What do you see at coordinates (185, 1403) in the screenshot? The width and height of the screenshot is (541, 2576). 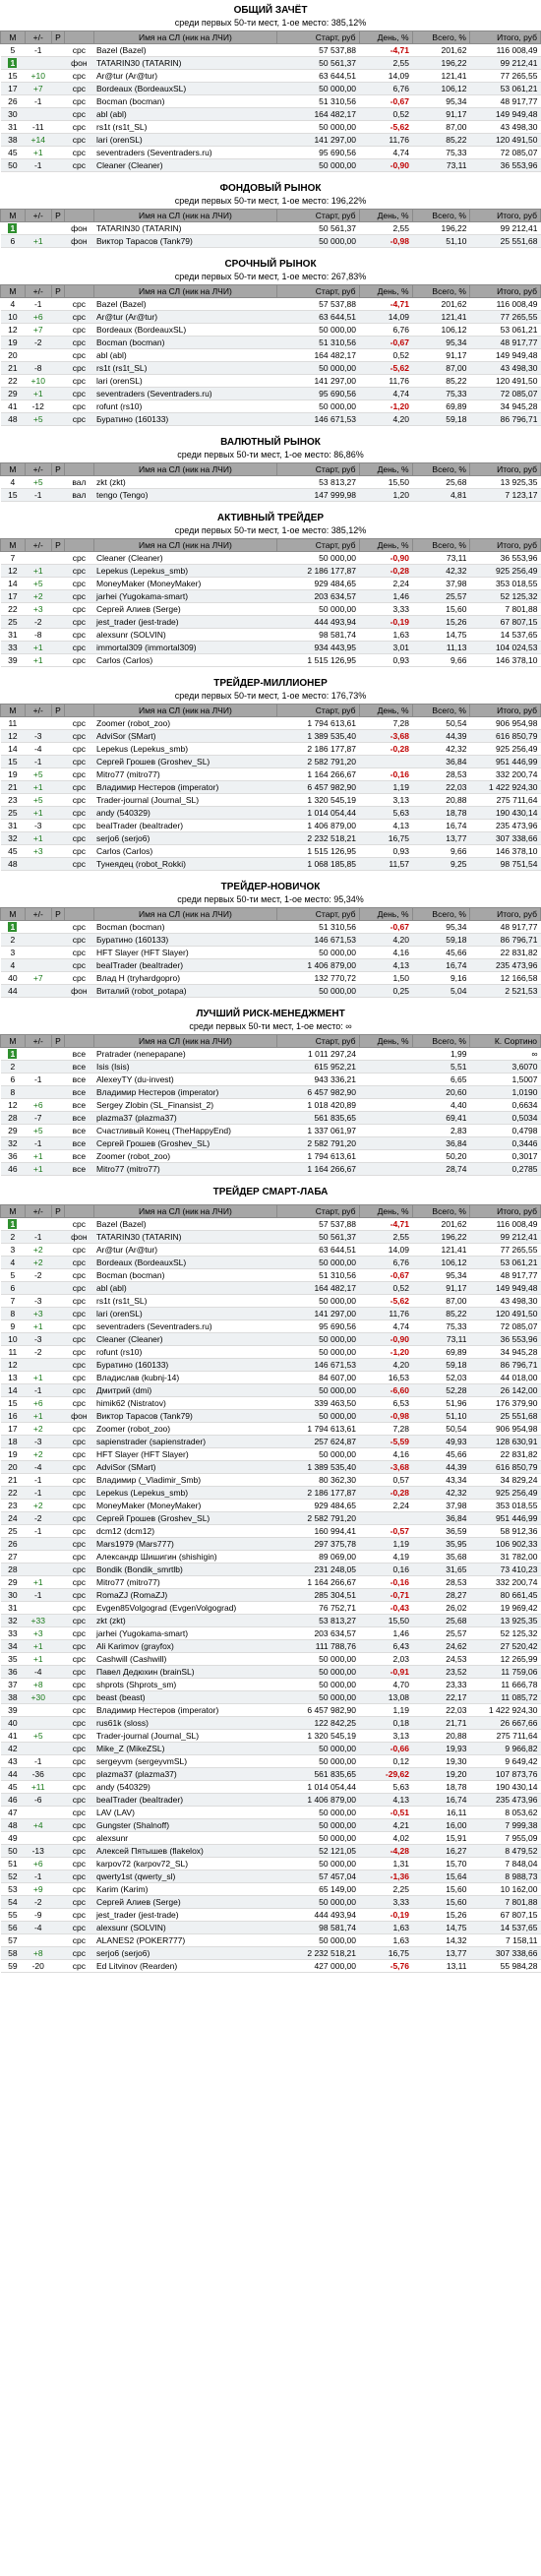 I see `cell-name: himik62 (Nistratov)` at bounding box center [185, 1403].